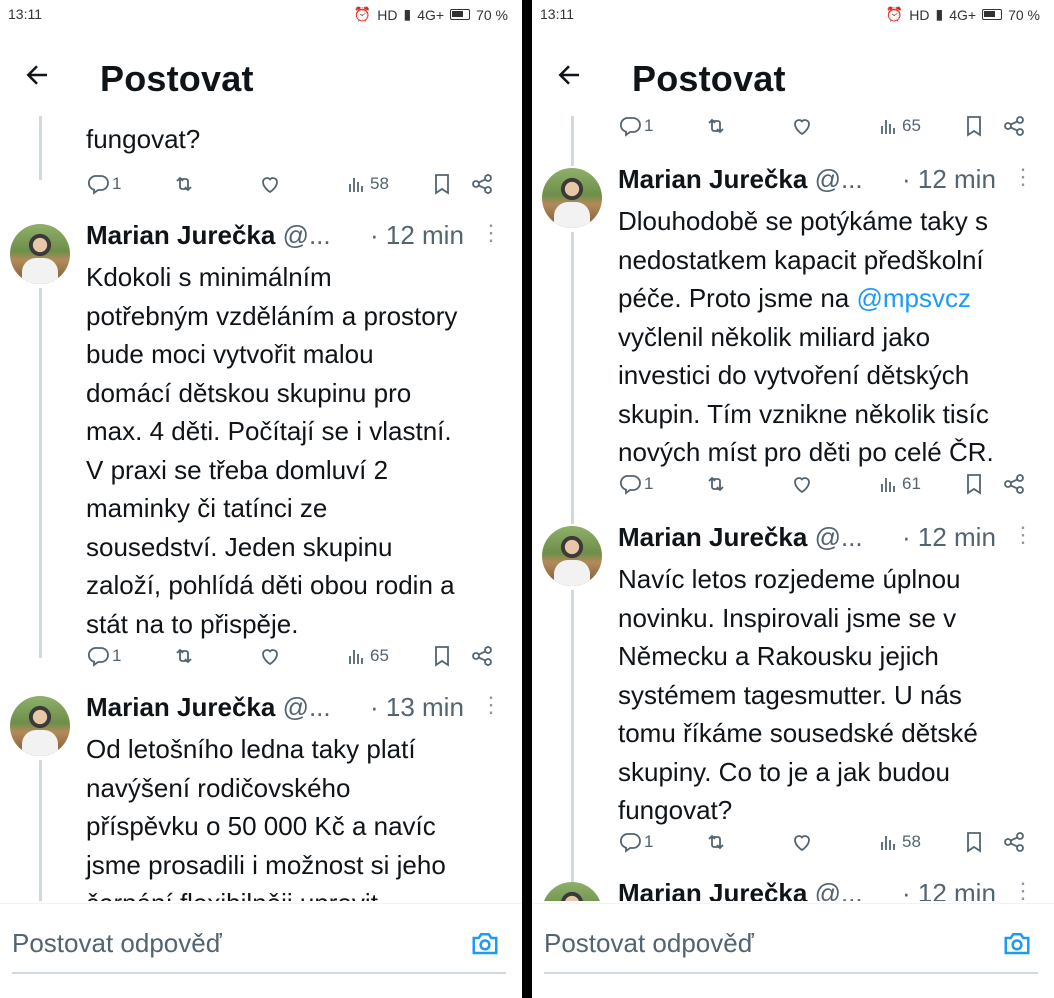 Image resolution: width=1054 pixels, height=998 pixels. Describe the element at coordinates (911, 841) in the screenshot. I see `views-count: 58` at that location.